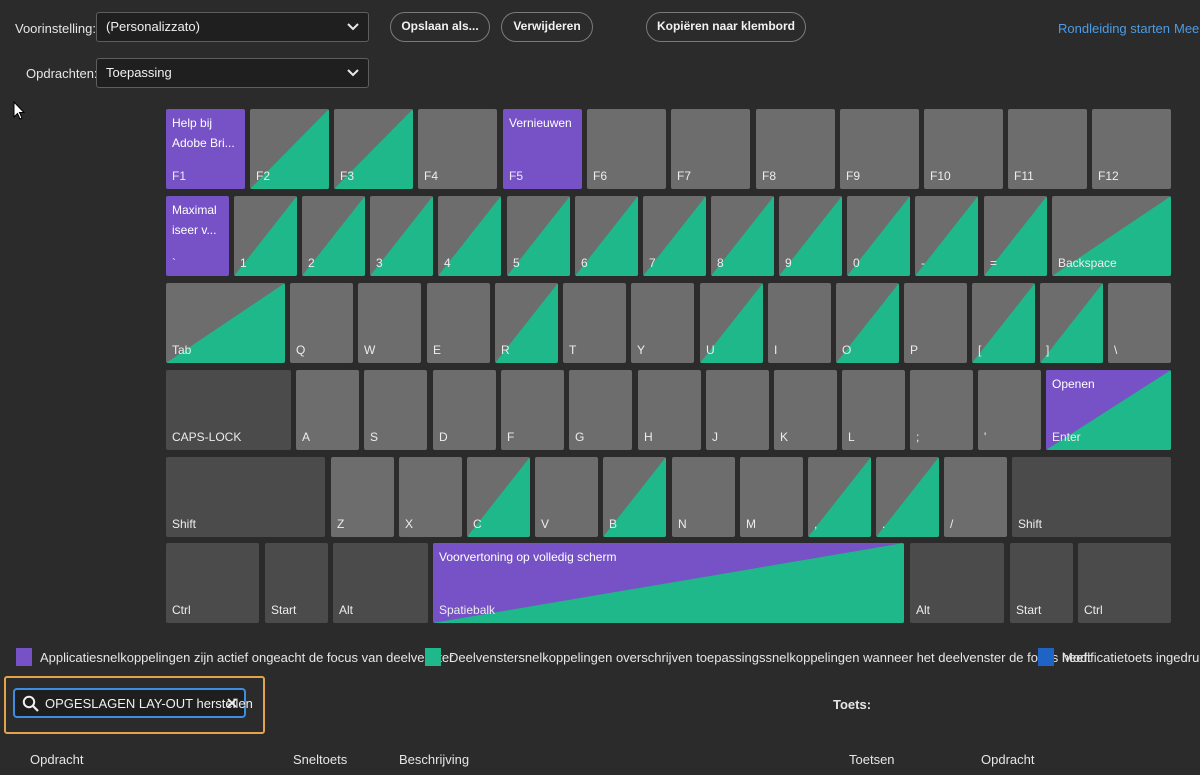 The width and height of the screenshot is (1200, 775). What do you see at coordinates (265, 236) in the screenshot?
I see `key-1: 1` at bounding box center [265, 236].